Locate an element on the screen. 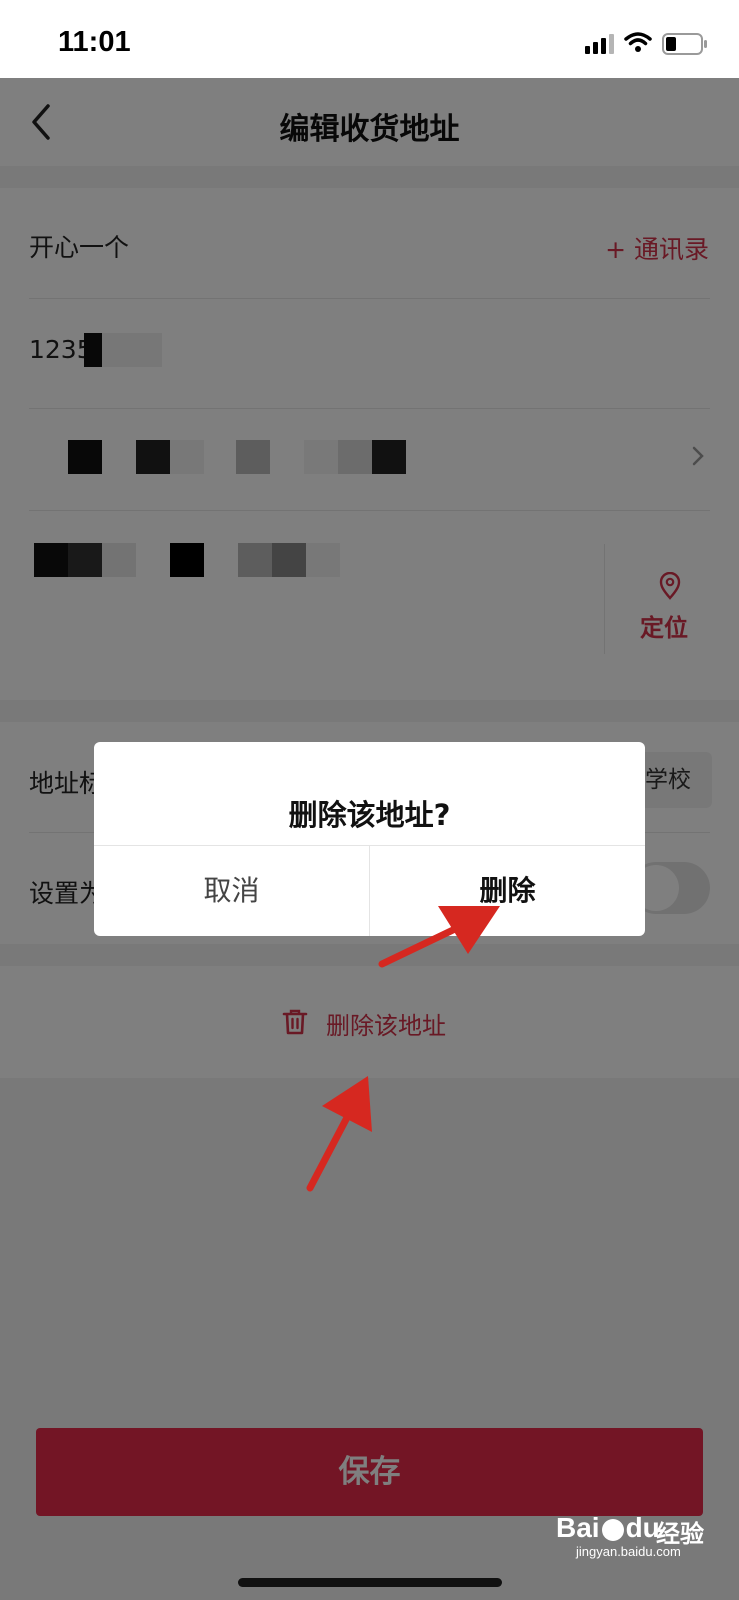 The image size is (739, 1600). battery-icon is located at coordinates (684, 44).